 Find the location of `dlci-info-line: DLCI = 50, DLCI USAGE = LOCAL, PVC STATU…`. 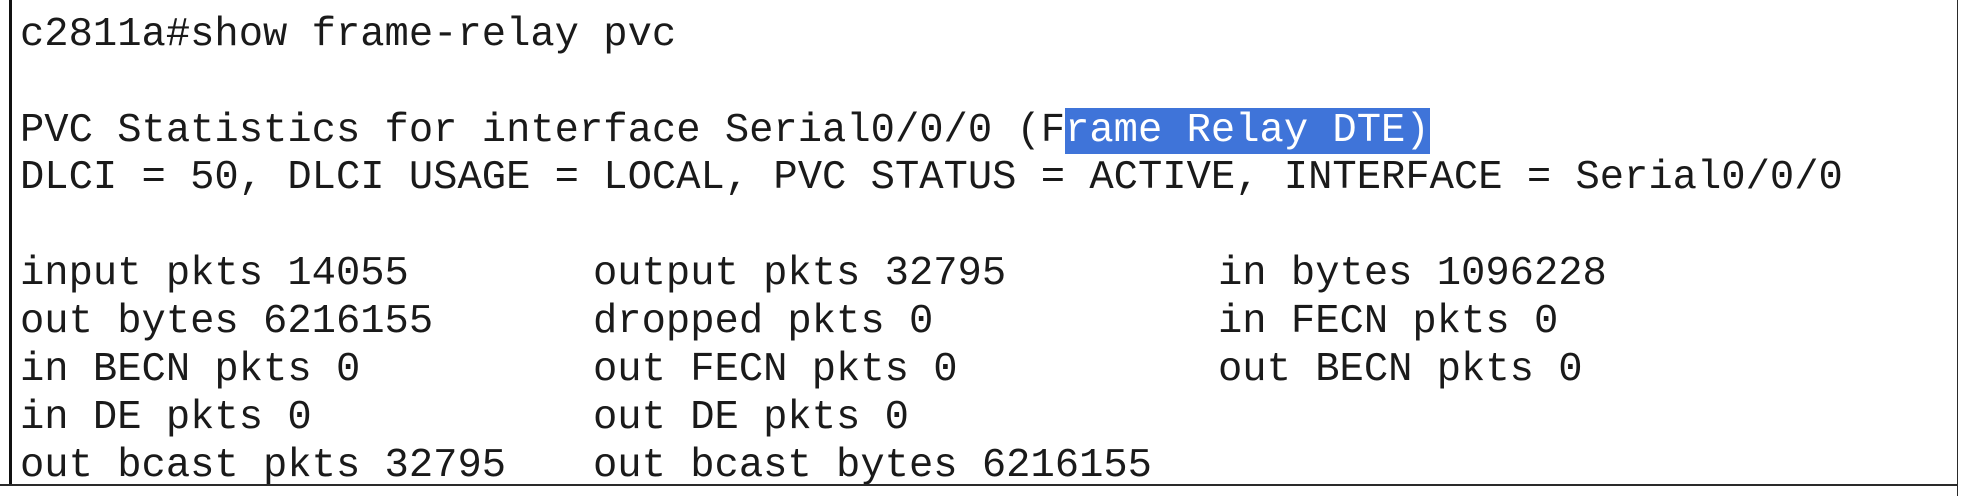

dlci-info-line: DLCI = 50, DLCI USAGE = LOCAL, PVC STATU… is located at coordinates (931, 178).